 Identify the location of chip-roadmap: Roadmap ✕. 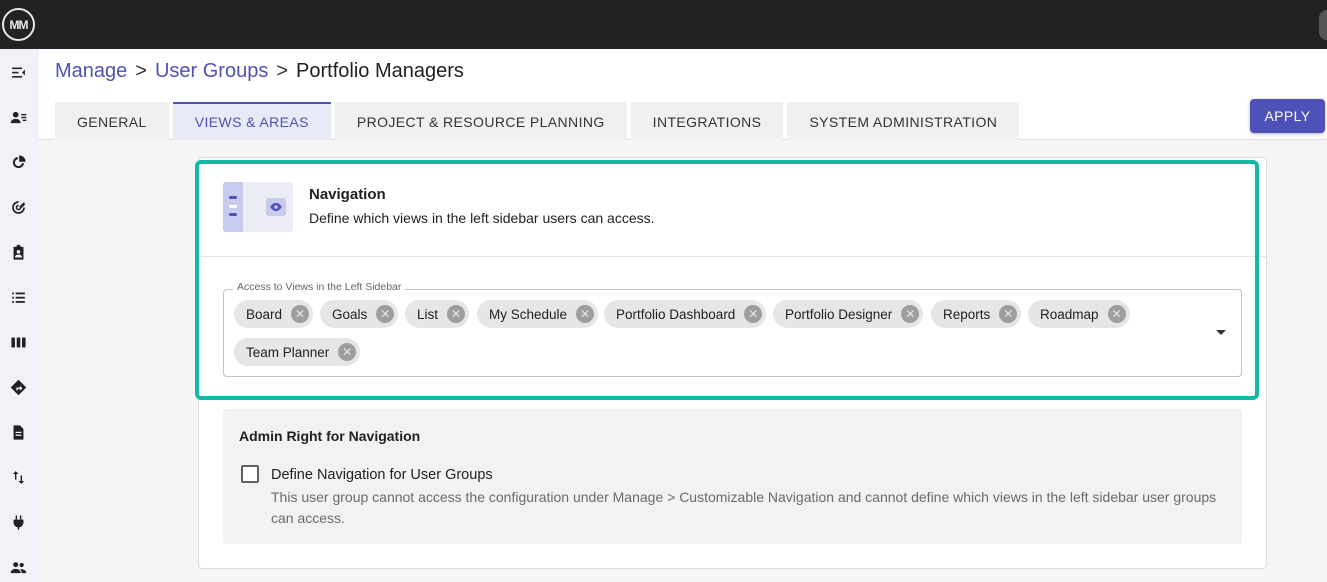
(1079, 314).